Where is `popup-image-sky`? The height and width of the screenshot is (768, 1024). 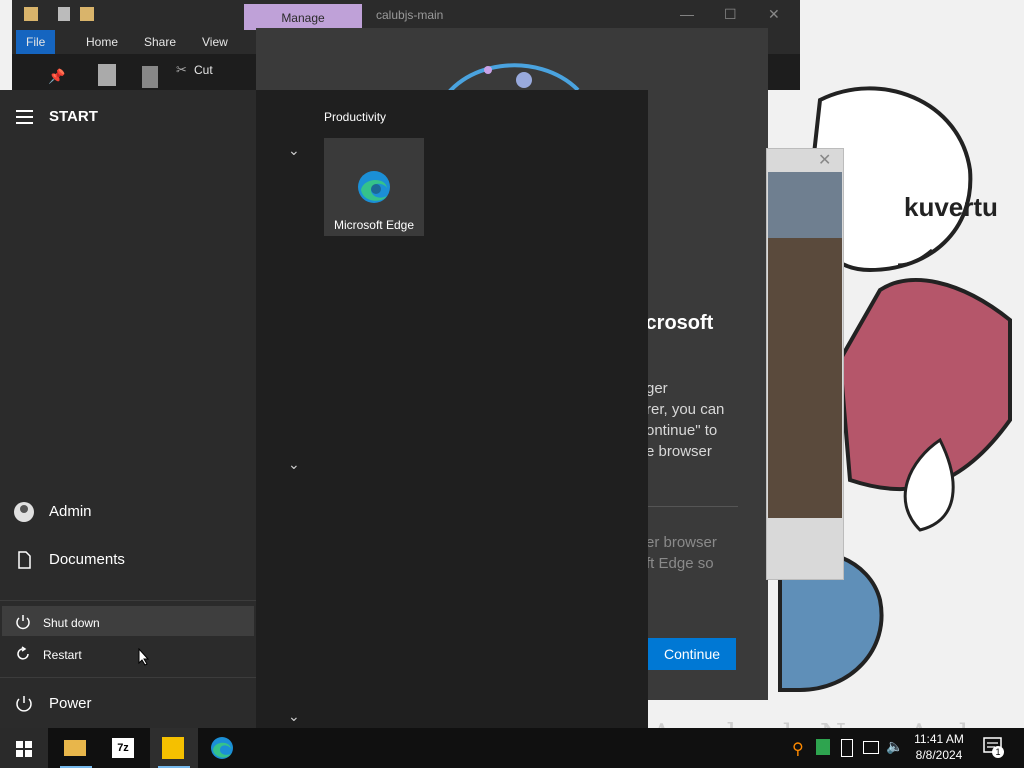 popup-image-sky is located at coordinates (805, 205).